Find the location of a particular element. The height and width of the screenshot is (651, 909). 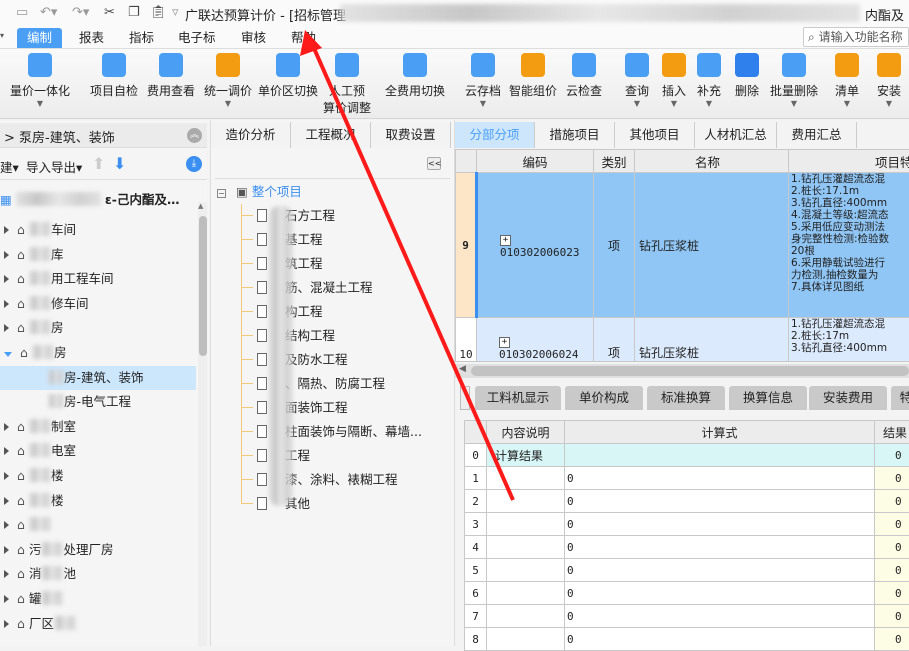

collapse-icon: − is located at coordinates (221, 193).